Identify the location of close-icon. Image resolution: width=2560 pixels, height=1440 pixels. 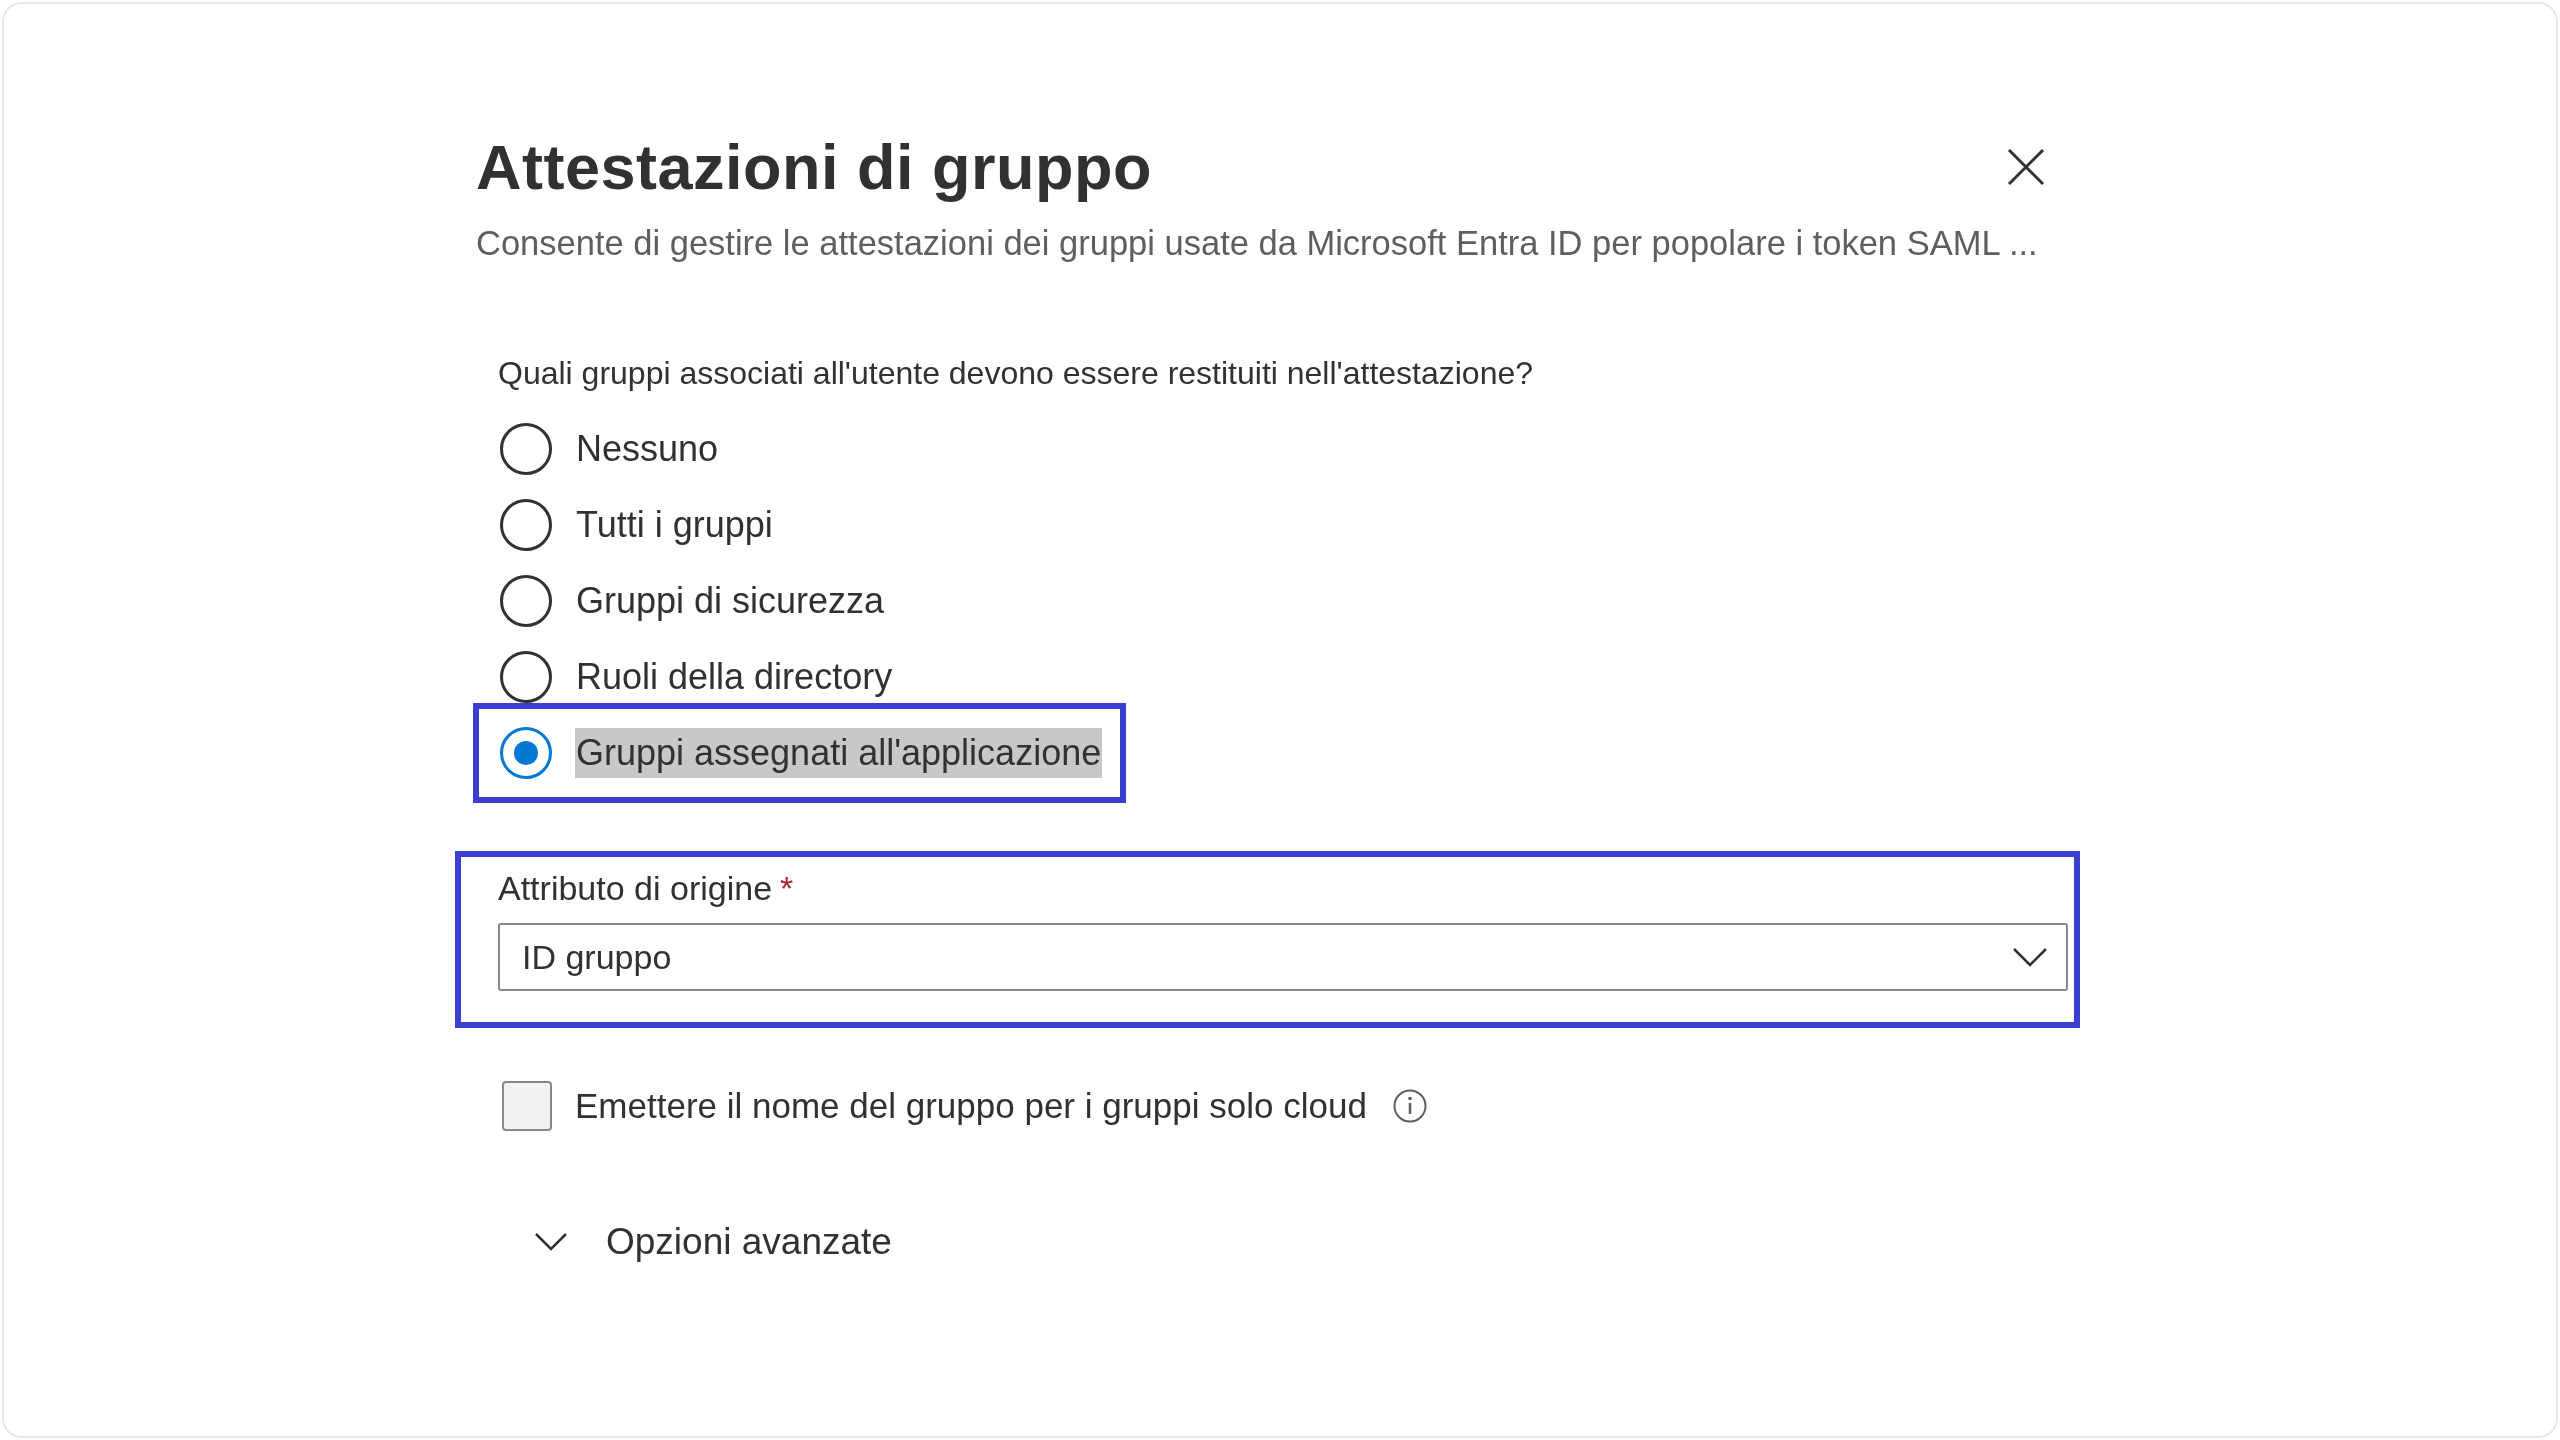
(2026, 167).